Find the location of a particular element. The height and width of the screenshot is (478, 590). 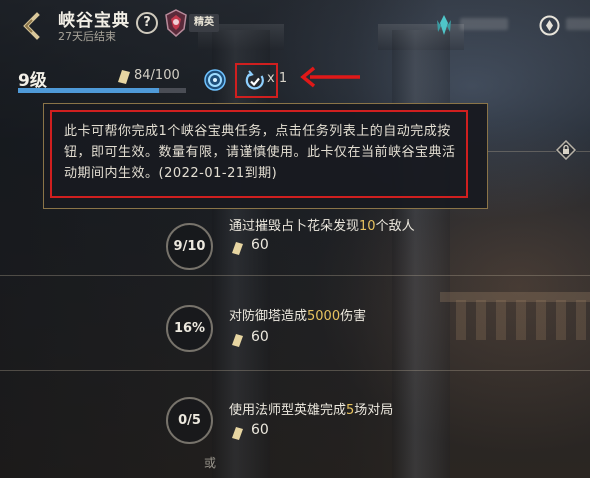

task-description: 通过摧毁占卜花朵发现10个敌人 is located at coordinates (322, 226).